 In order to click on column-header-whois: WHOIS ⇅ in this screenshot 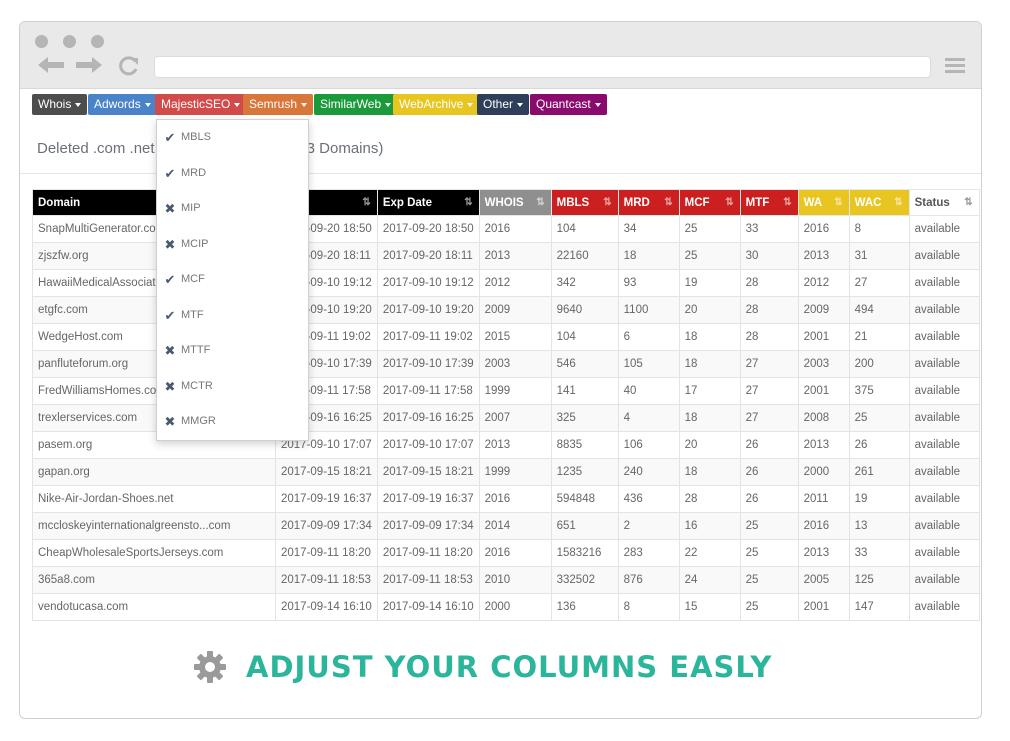, I will do `click(515, 202)`.